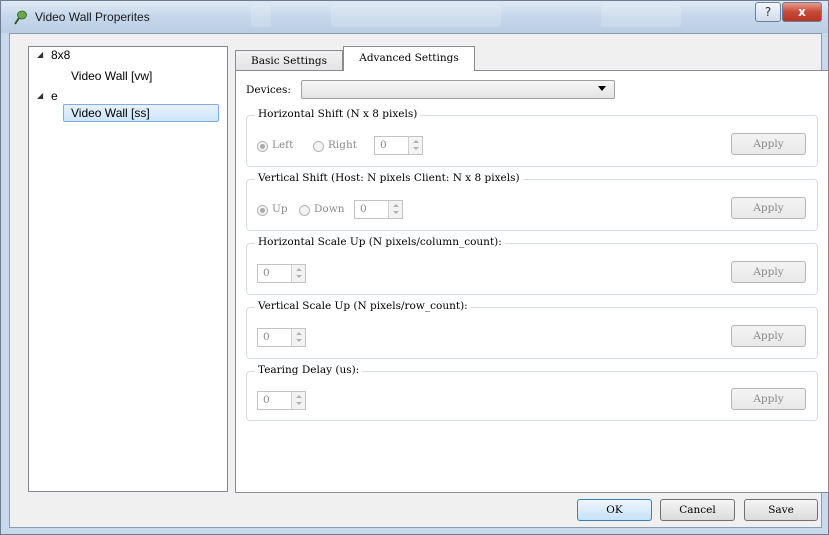  Describe the element at coordinates (329, 209) in the screenshot. I see `radio-down-label: Down` at that location.